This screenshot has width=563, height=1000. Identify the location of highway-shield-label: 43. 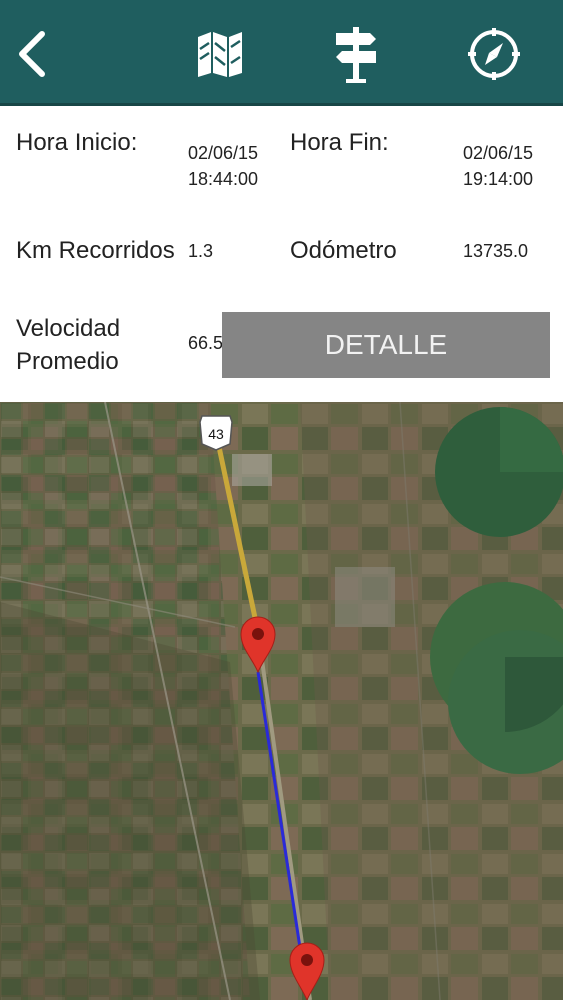
(216, 434).